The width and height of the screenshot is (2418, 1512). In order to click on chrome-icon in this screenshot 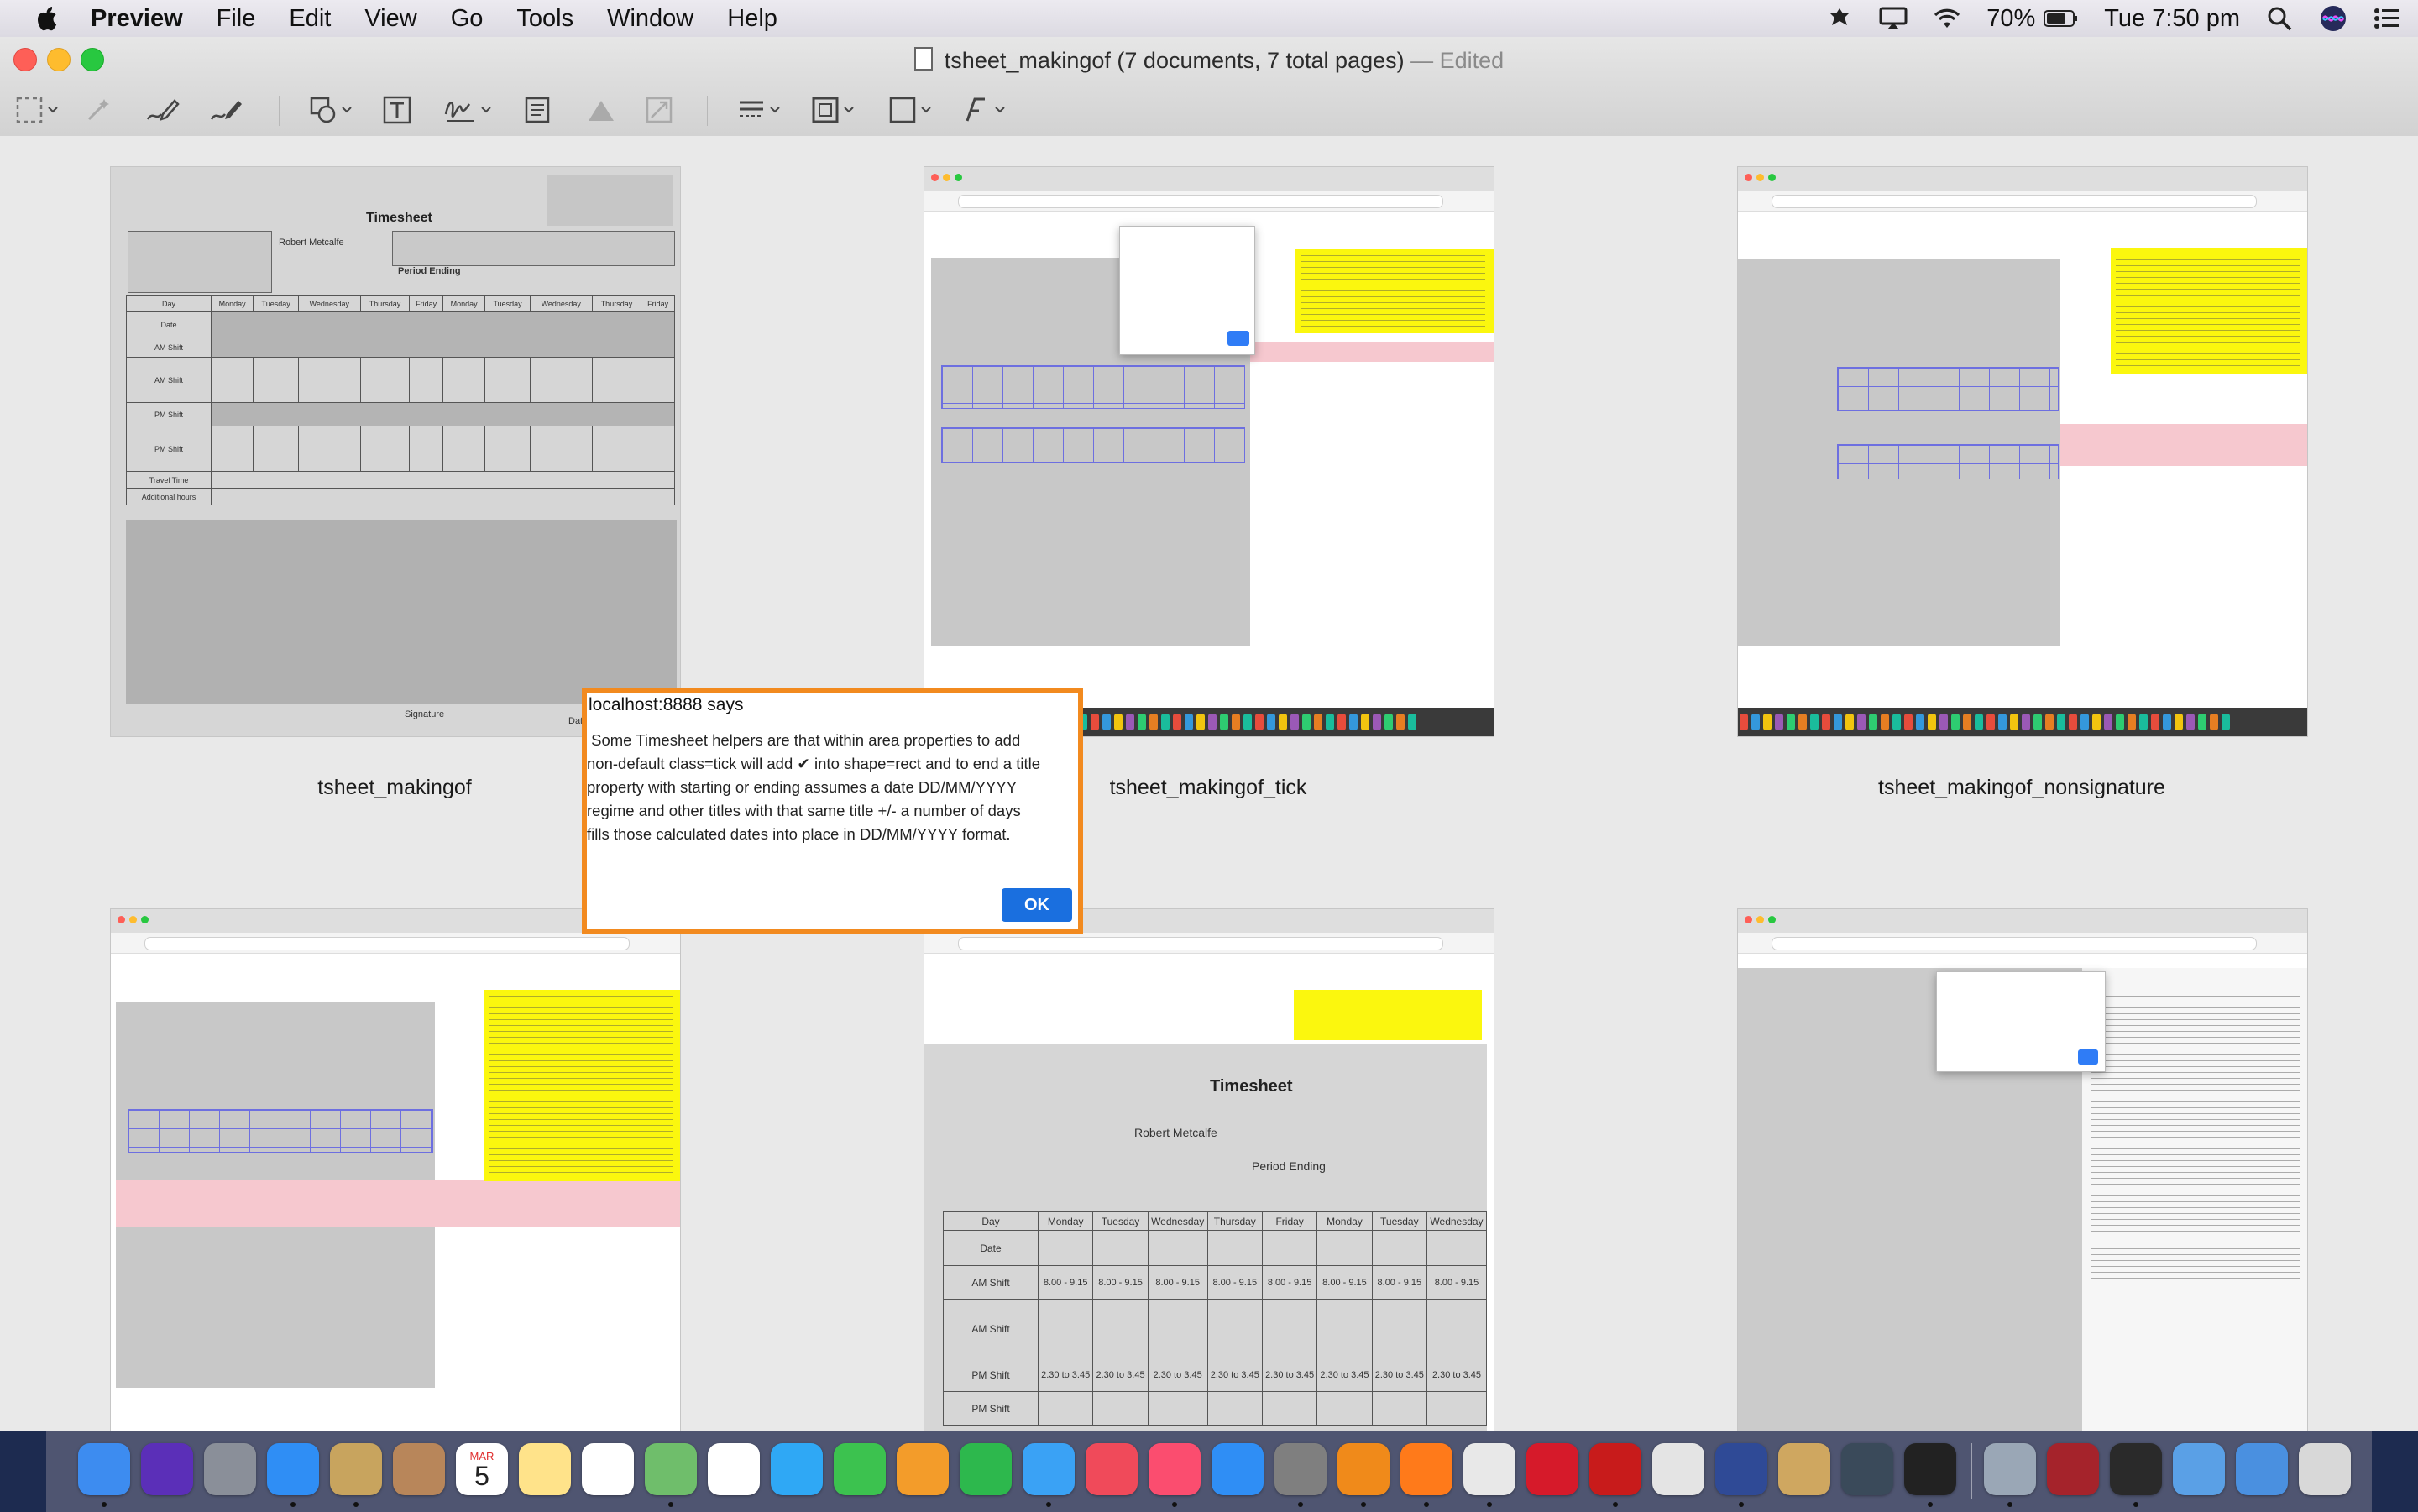, I will do `click(1489, 1469)`.